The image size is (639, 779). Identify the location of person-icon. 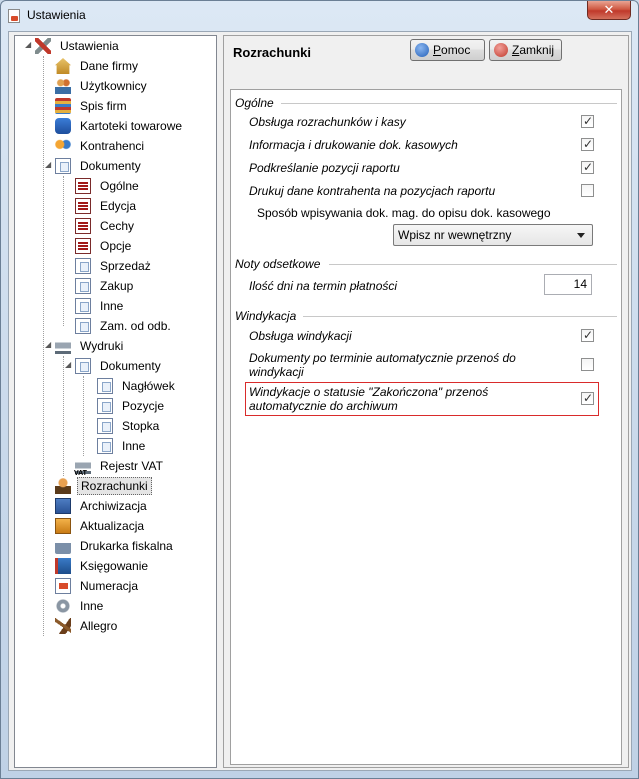
(63, 486).